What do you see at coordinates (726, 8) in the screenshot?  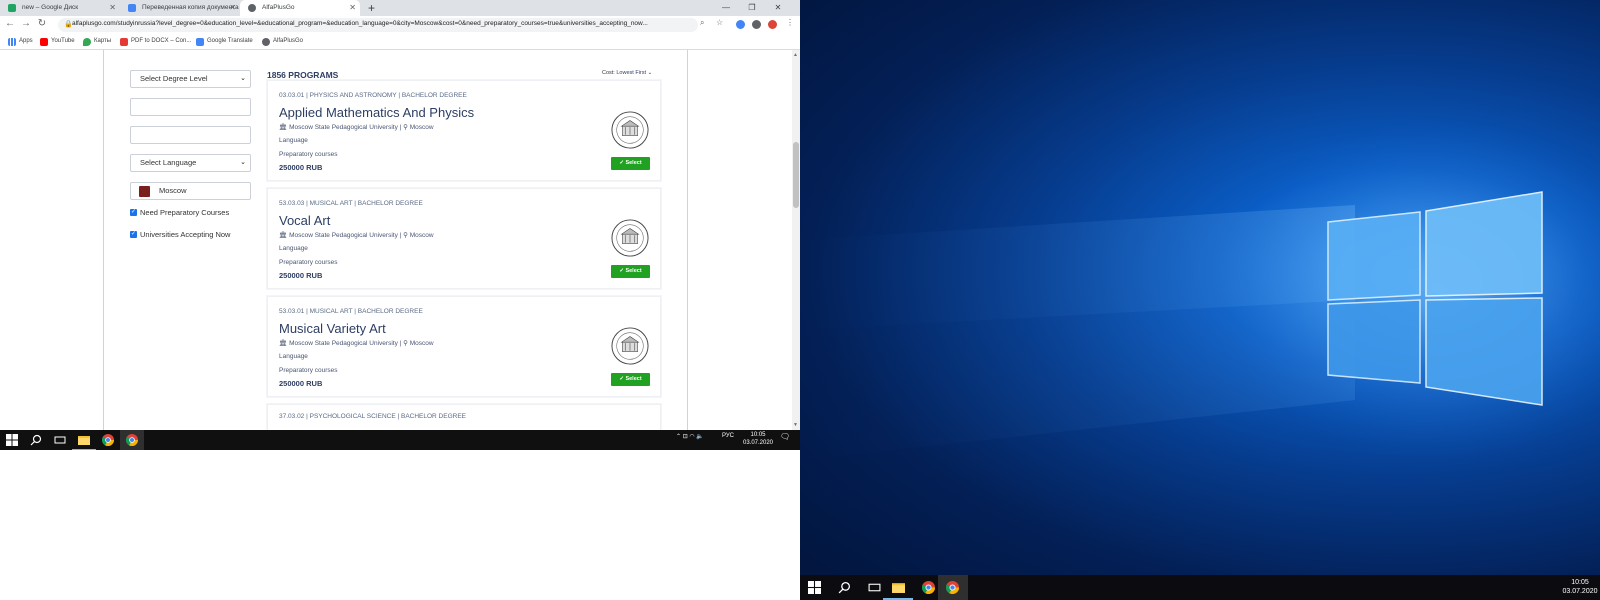 I see `minimize-button: —` at bounding box center [726, 8].